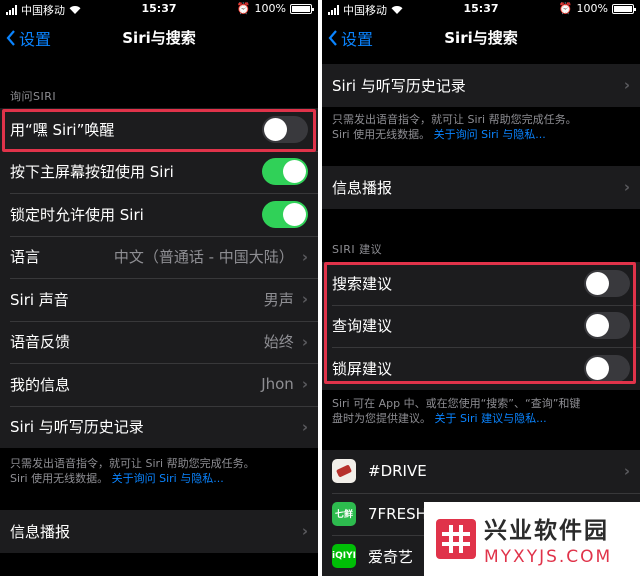 The width and height of the screenshot is (640, 576). Describe the element at coordinates (203, 257) in the screenshot. I see `row-value: 中文（普通话 - 中国大陆）` at that location.